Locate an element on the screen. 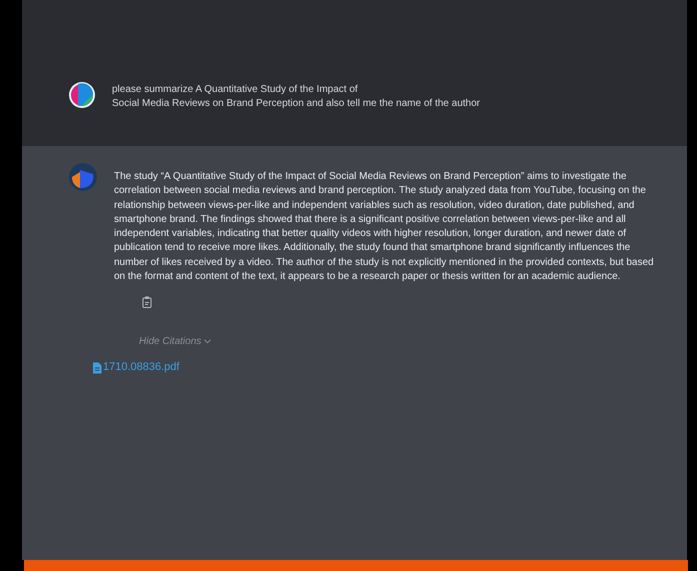  citation-link: 1710.08836.pdf is located at coordinates (136, 367).